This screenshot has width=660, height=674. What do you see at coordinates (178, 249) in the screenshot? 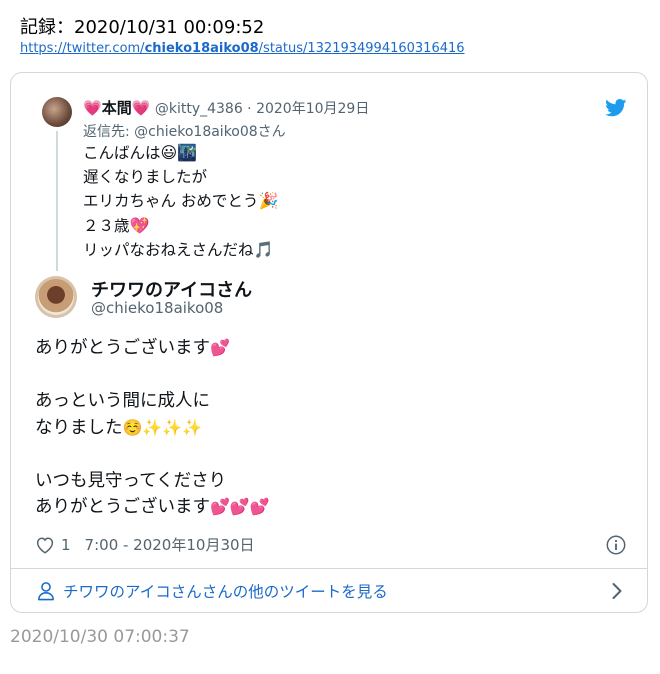
I see `quoted-line: リッパなおねえさんだね🎵` at bounding box center [178, 249].